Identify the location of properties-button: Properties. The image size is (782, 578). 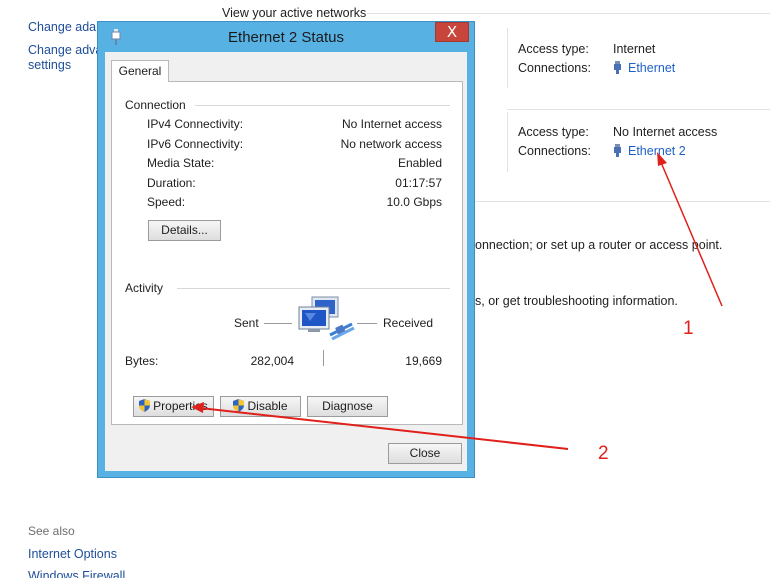
(173, 406).